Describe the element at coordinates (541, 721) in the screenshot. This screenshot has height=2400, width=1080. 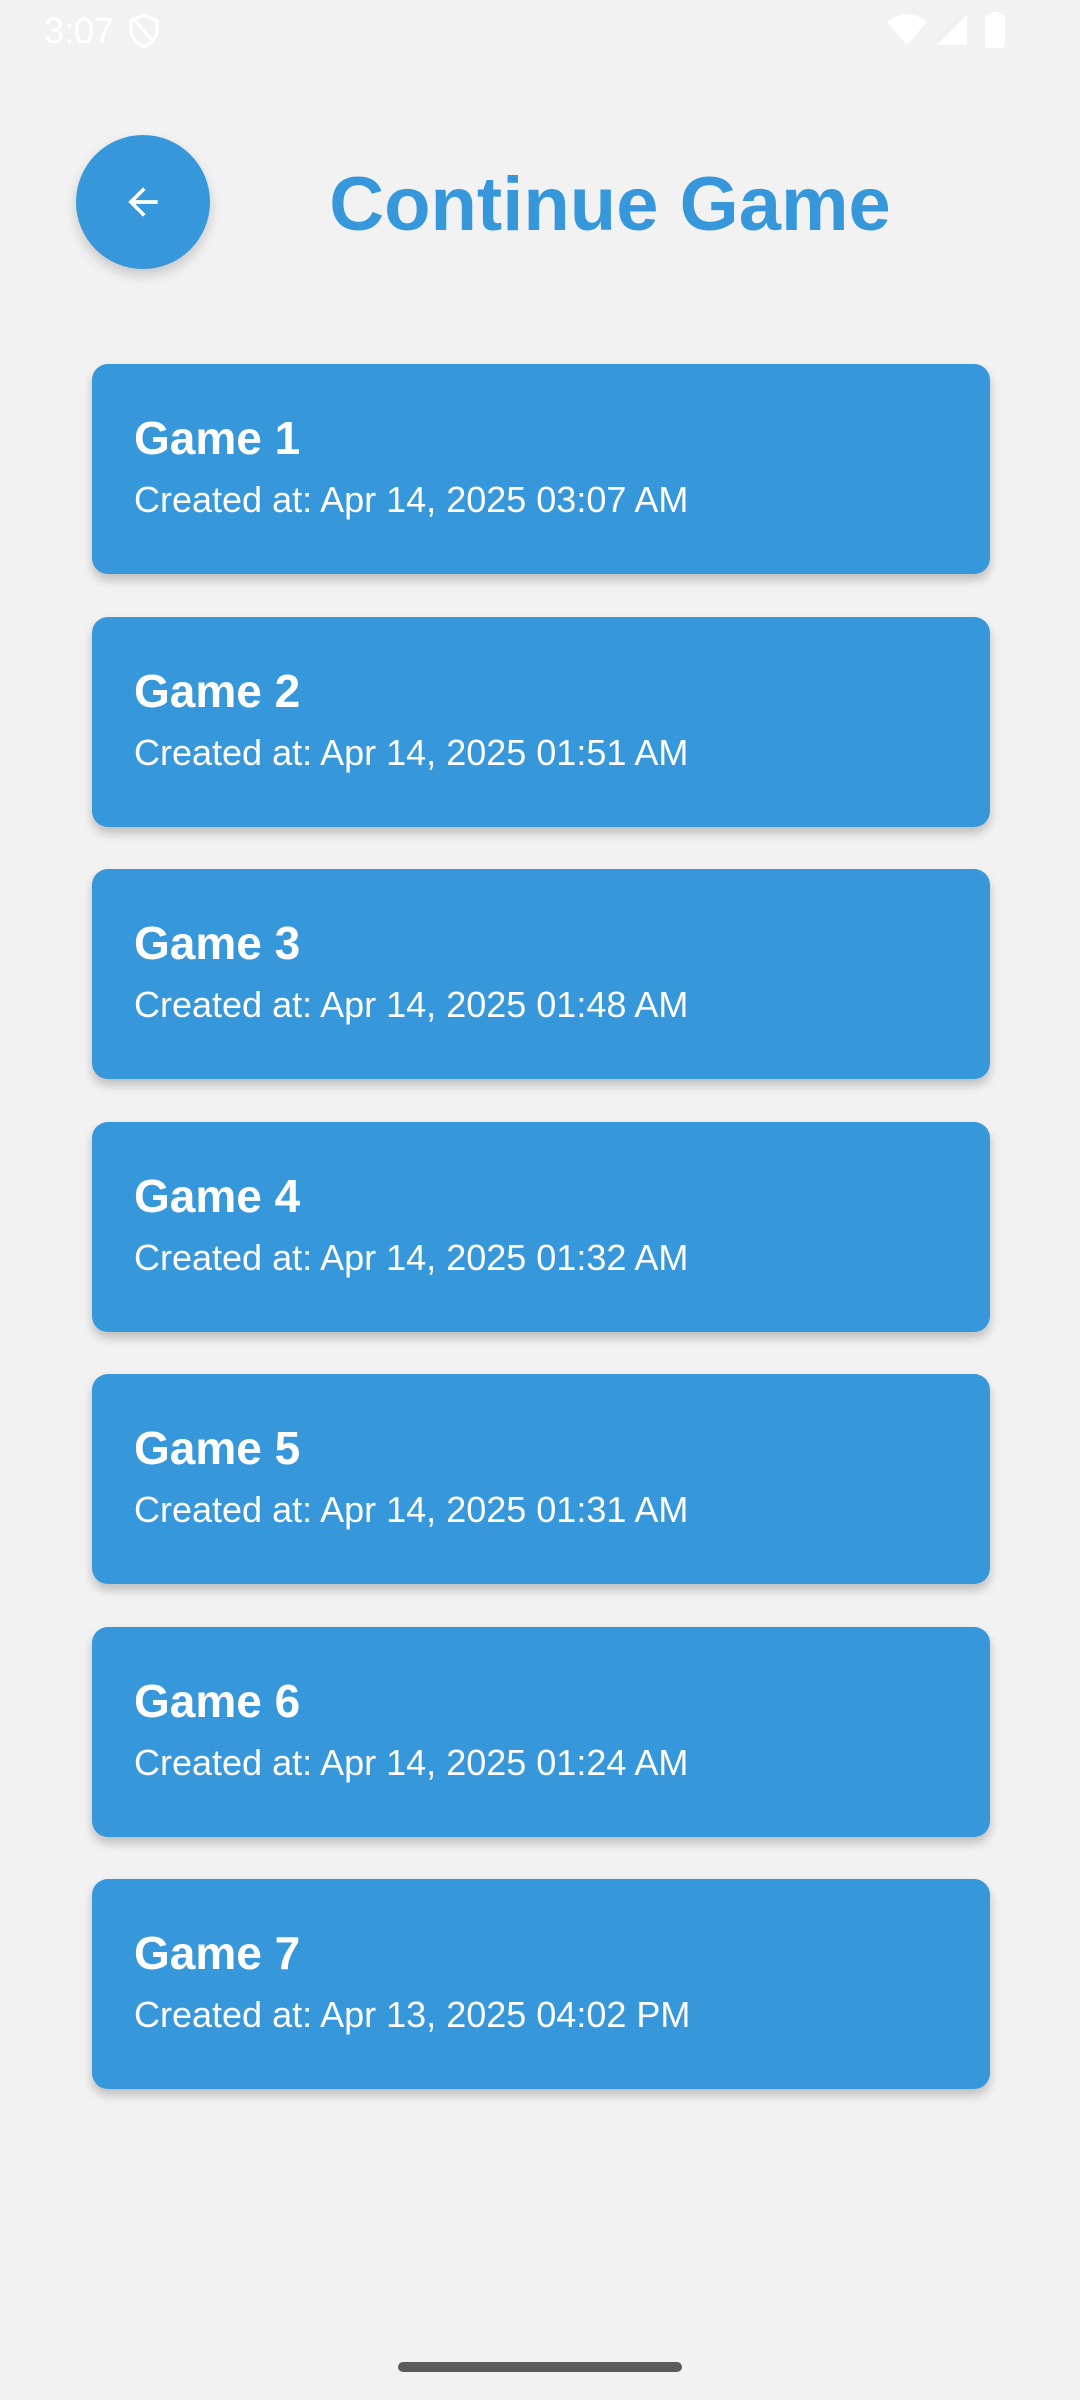
I see `game-card-2: Game 2 Created at: Apr 14, 2025 01:51 AM` at that location.